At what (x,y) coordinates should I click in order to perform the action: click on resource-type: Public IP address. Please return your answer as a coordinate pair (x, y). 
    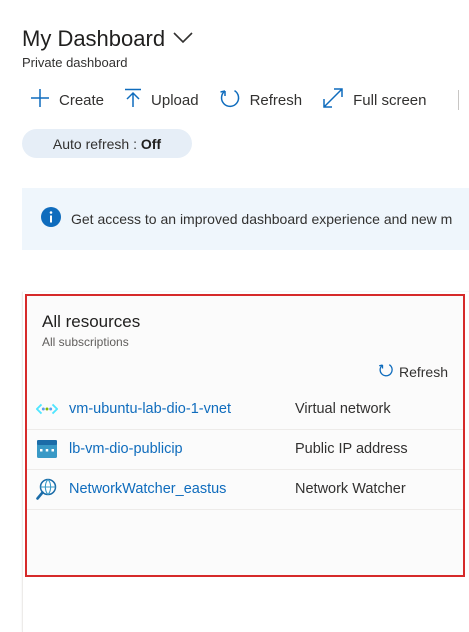
    Looking at the image, I should click on (351, 449).